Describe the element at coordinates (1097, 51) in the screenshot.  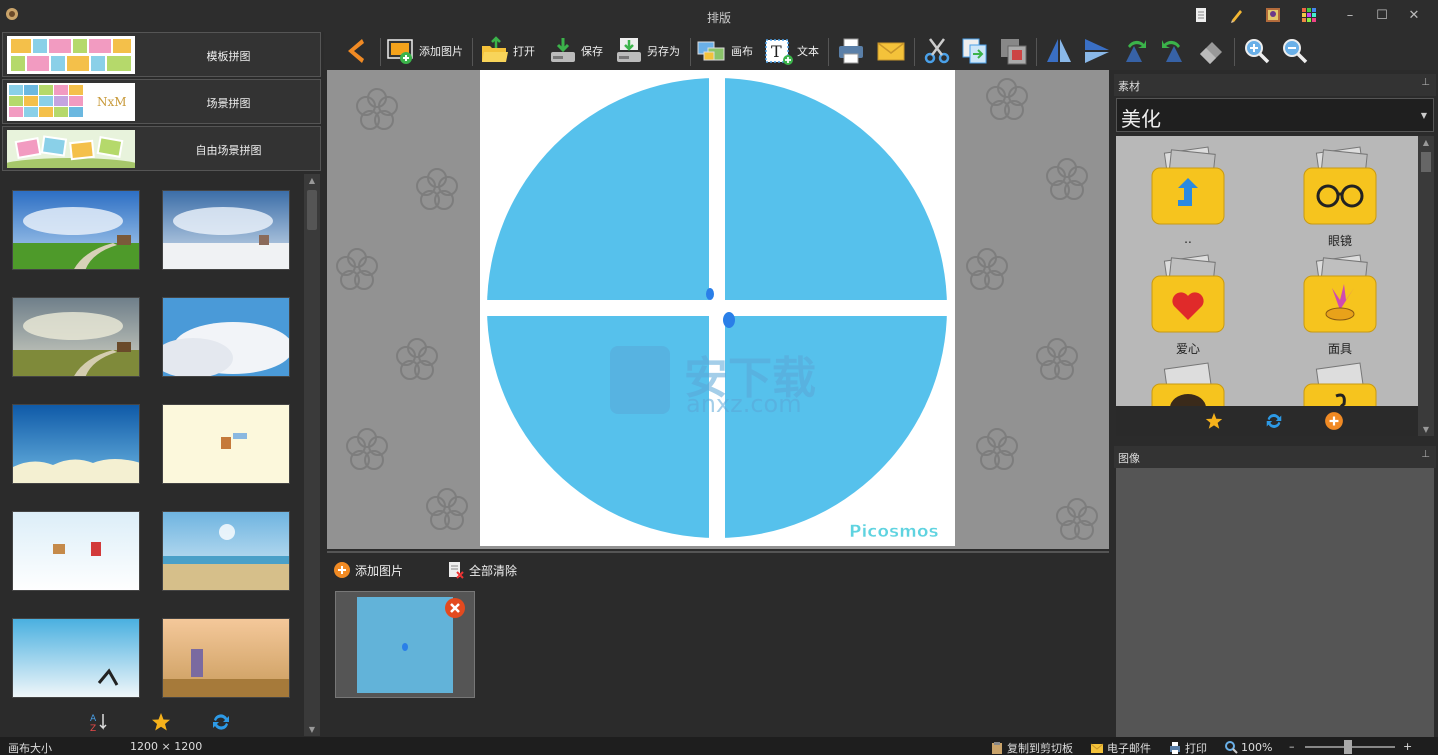
I see `flip-vertical-button` at that location.